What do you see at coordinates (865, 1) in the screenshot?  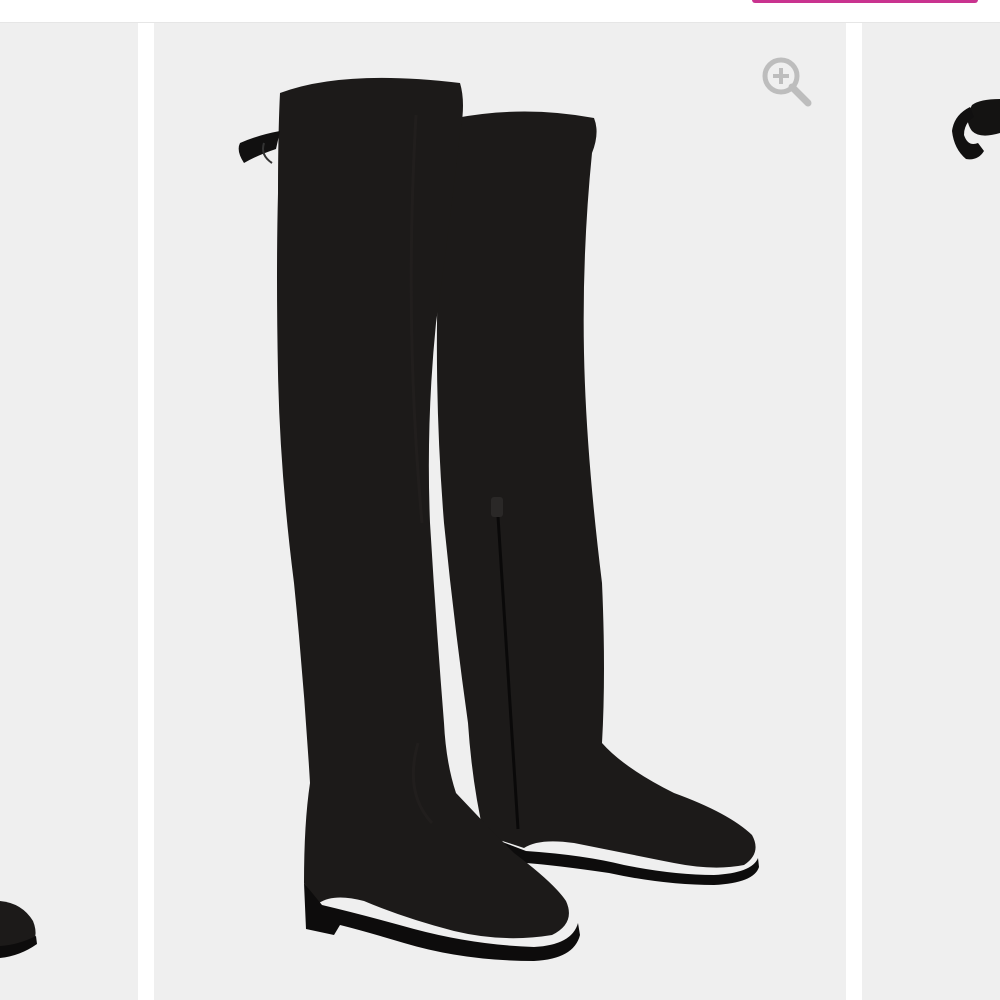 I see `active-tab-indicator` at bounding box center [865, 1].